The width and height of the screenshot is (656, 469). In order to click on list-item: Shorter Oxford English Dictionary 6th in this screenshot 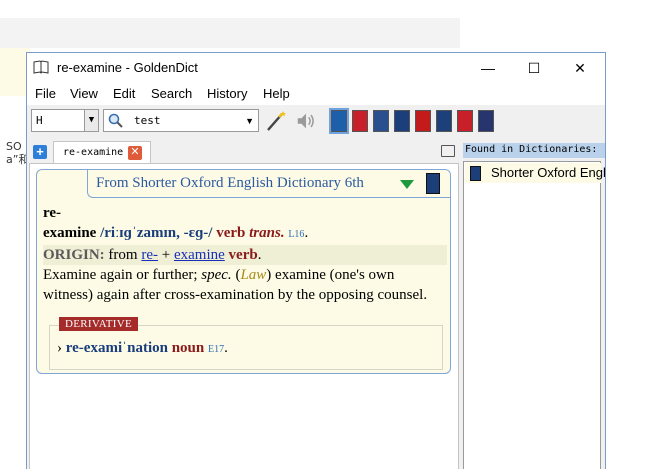, I will do `click(535, 173)`.